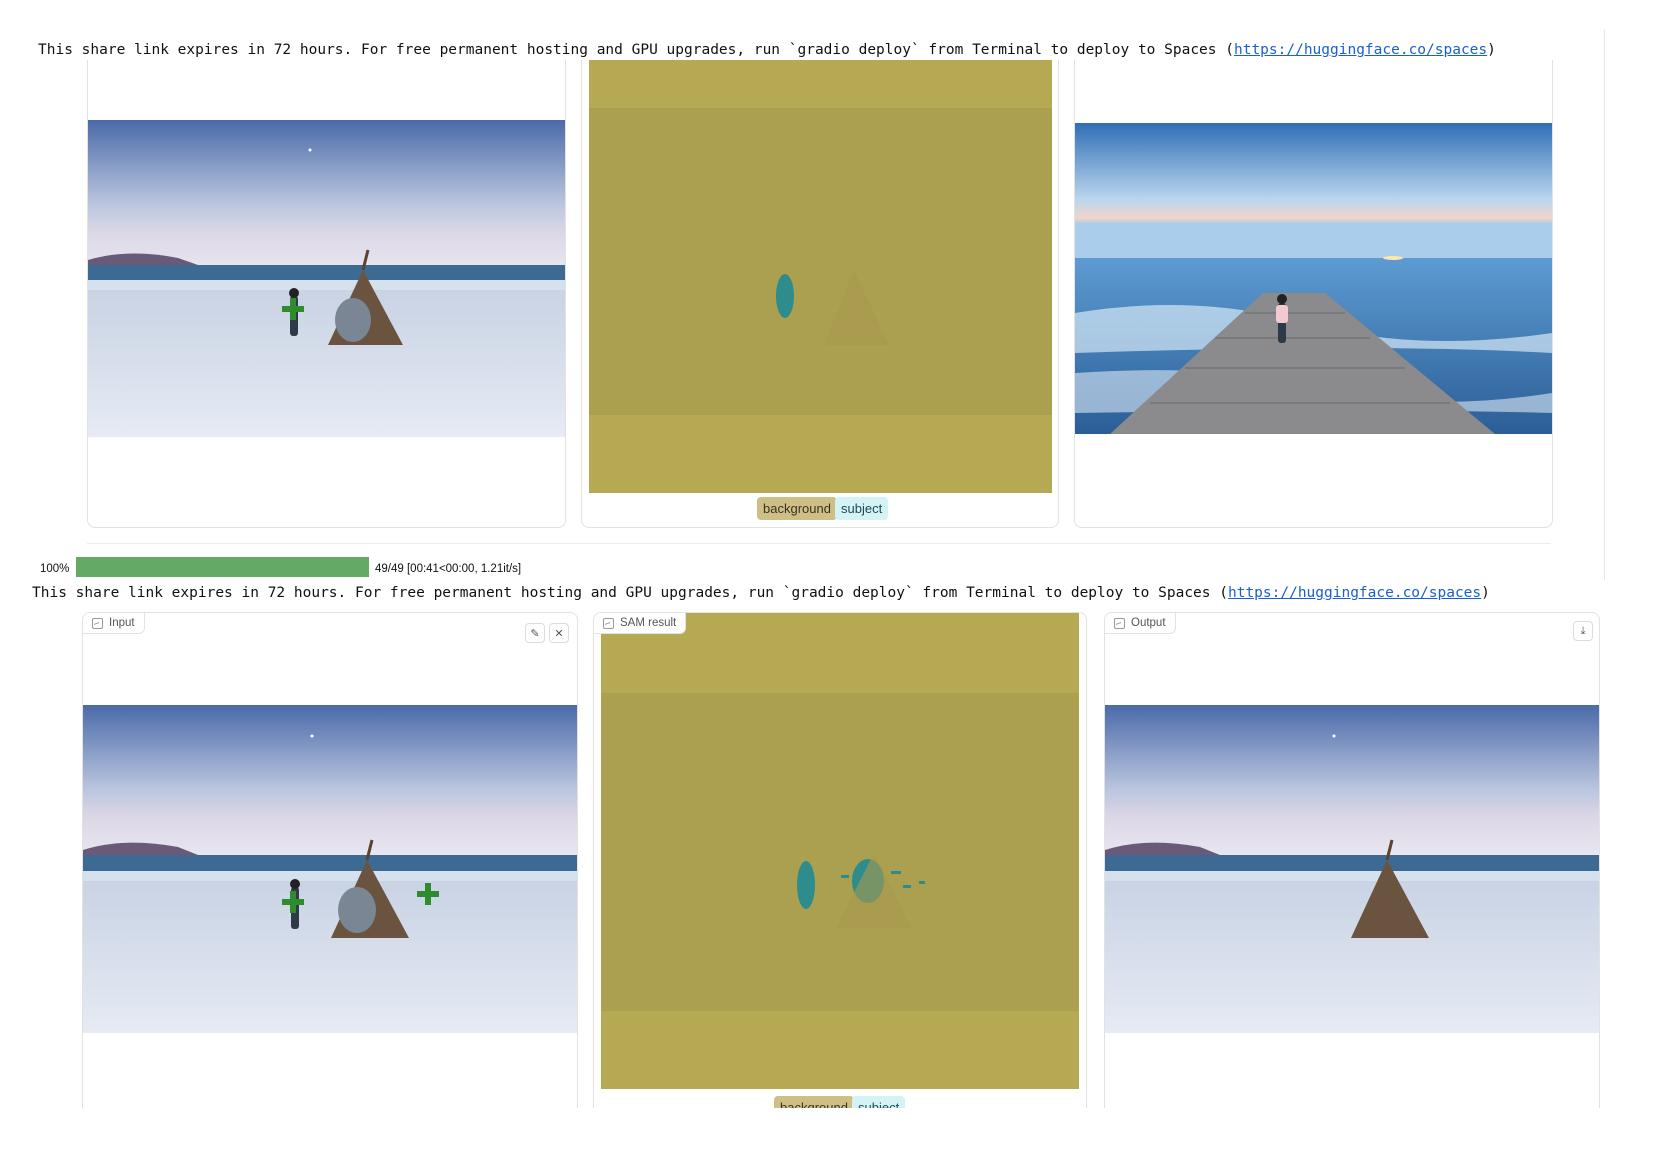  Describe the element at coordinates (1354, 593) in the screenshot. I see `spaces-link-bottom: https://huggingface.co/spaces` at that location.